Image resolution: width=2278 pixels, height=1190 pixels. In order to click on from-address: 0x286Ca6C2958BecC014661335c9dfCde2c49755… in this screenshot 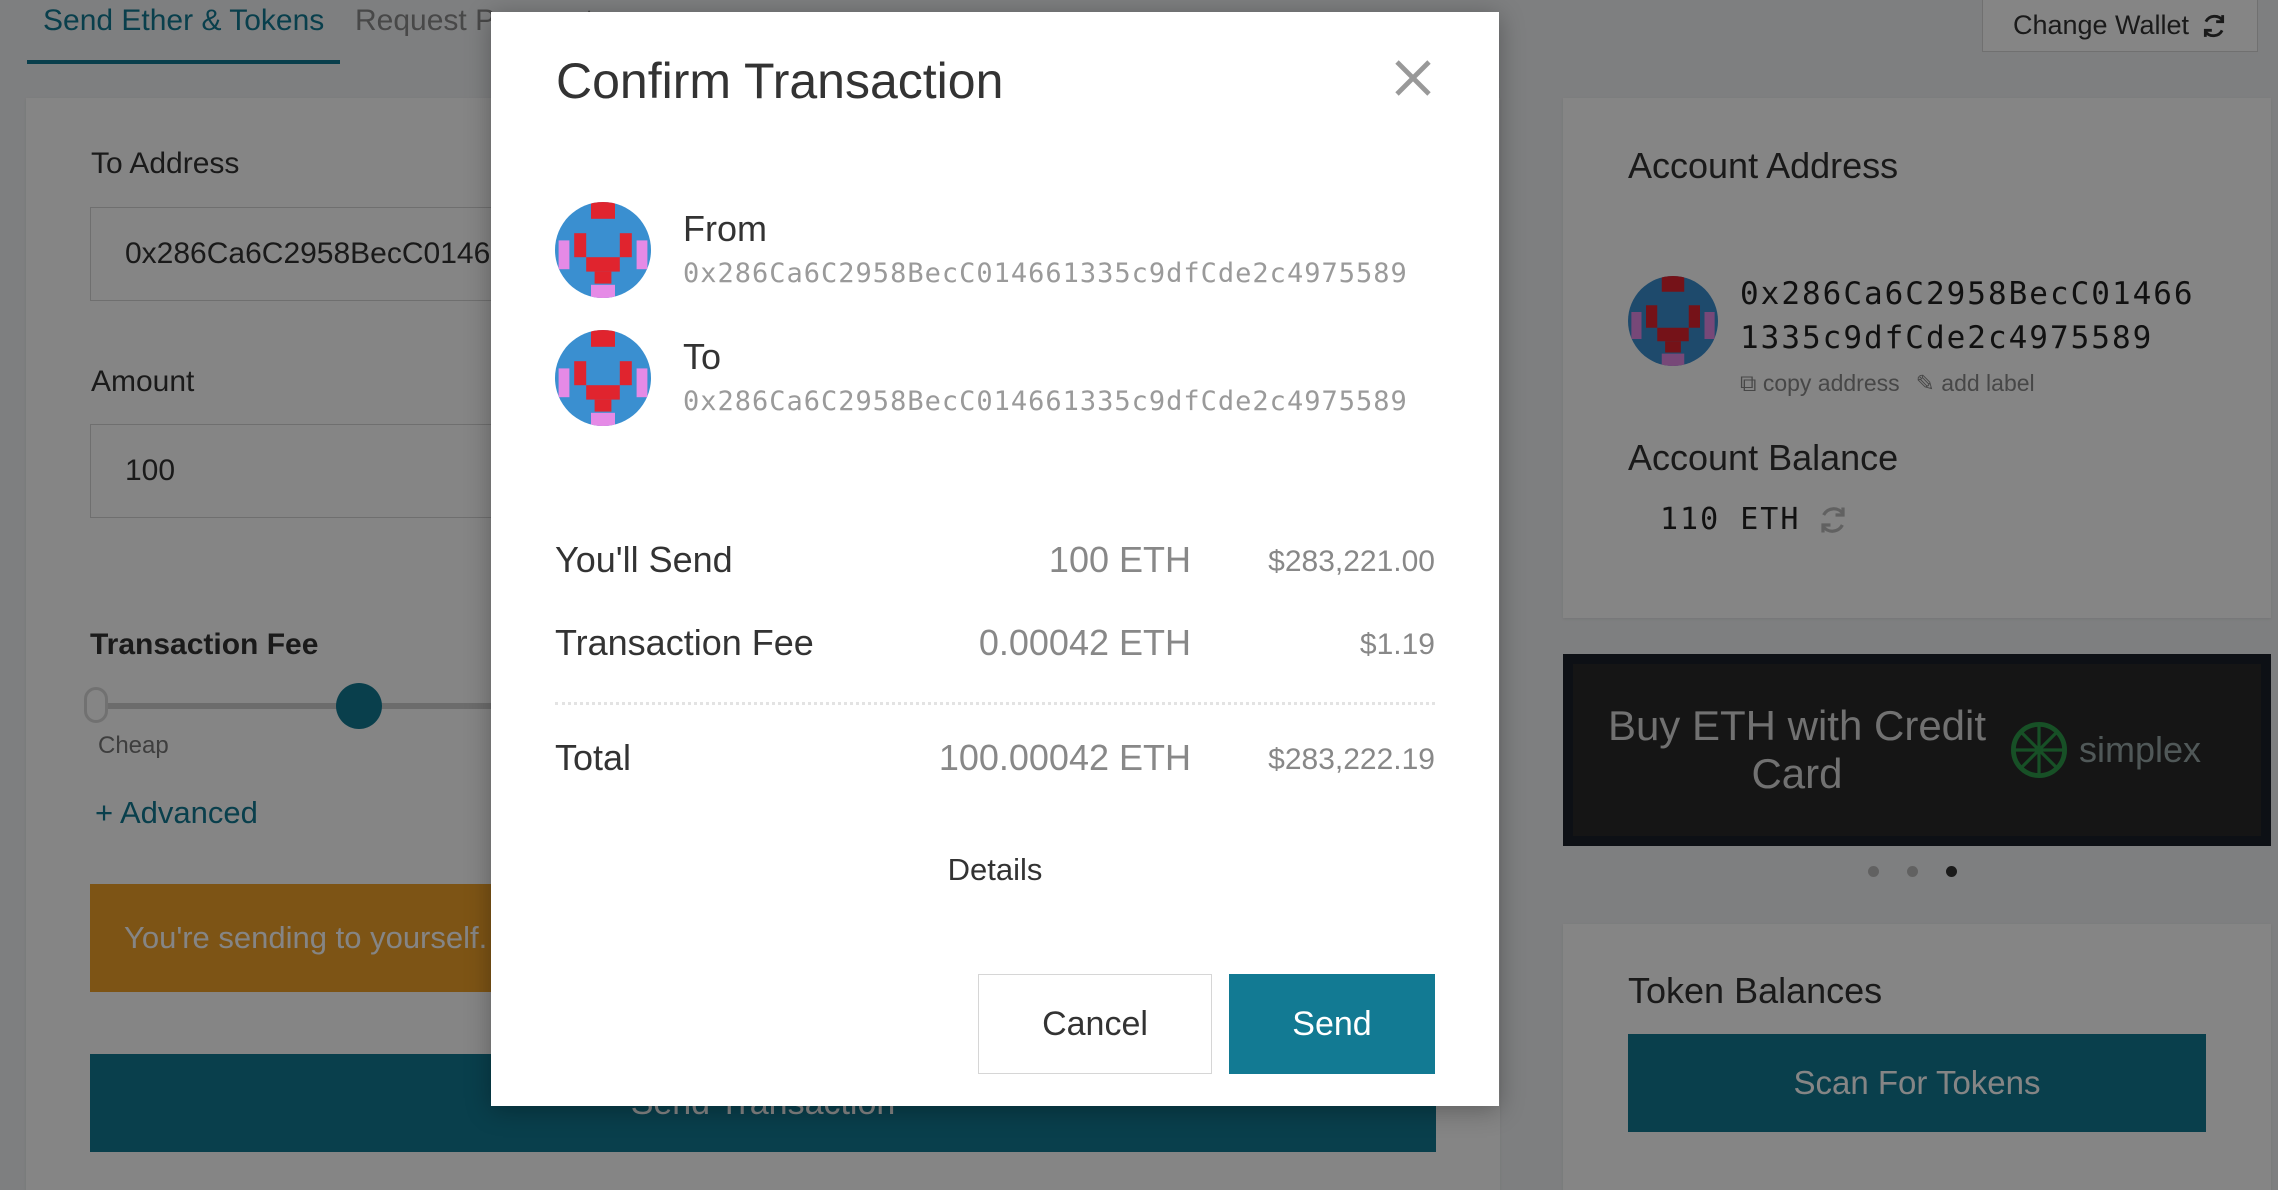, I will do `click(1045, 273)`.